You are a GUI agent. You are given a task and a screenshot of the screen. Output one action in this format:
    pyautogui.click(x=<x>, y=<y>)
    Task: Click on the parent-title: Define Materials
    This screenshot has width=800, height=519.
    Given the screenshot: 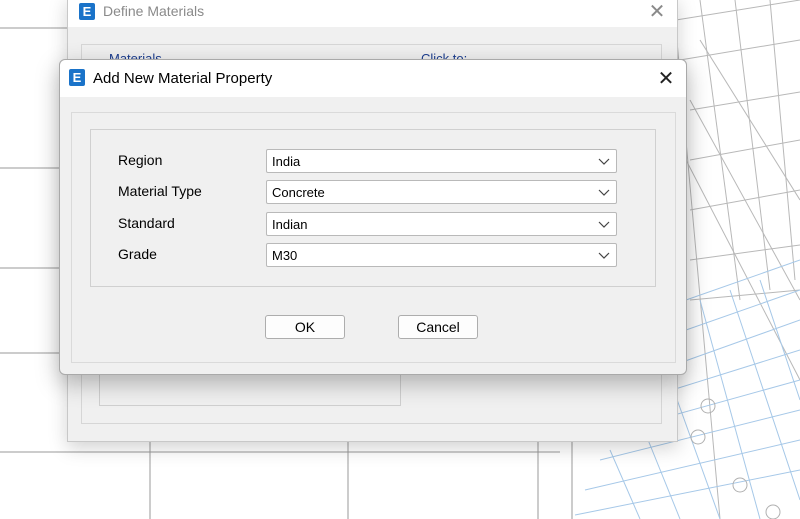 What is the action you would take?
    pyautogui.click(x=154, y=11)
    